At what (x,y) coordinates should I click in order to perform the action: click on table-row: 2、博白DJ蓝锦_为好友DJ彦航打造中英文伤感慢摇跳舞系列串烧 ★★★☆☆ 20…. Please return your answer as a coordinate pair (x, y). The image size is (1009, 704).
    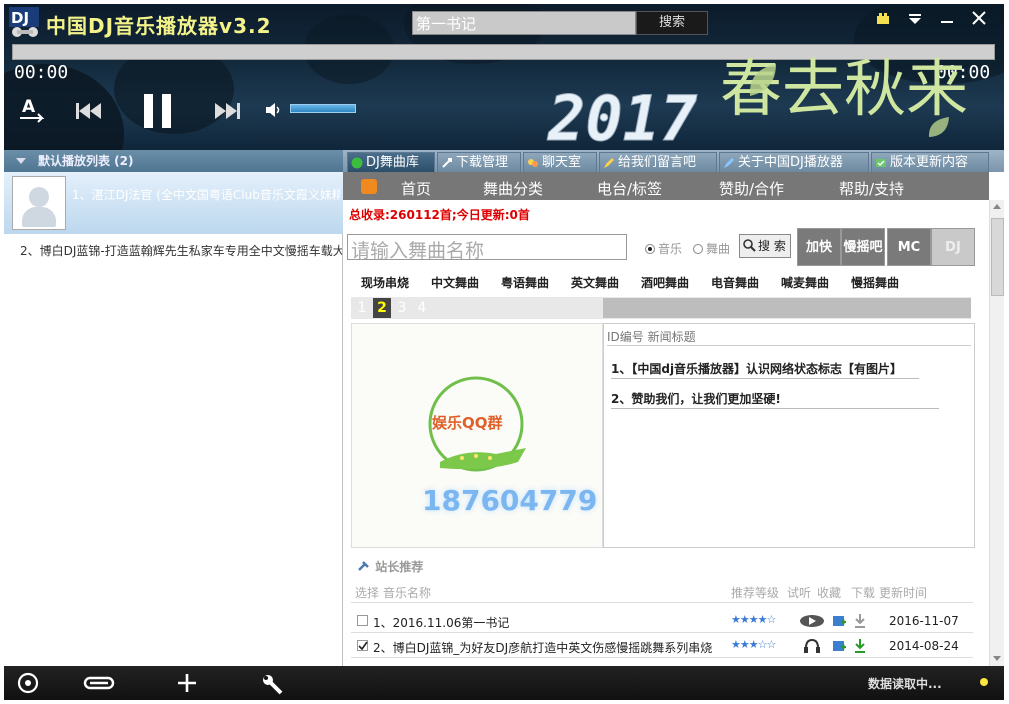
    Looking at the image, I should click on (662, 646).